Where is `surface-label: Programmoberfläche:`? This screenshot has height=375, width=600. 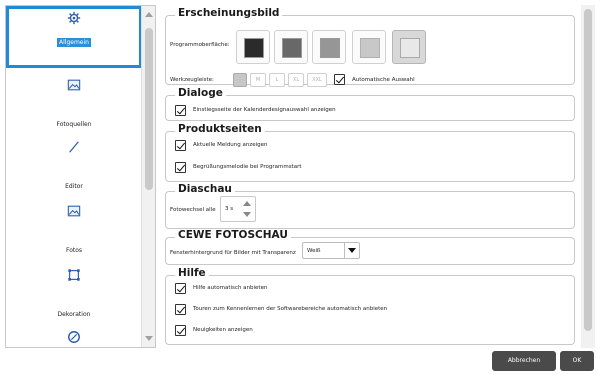
surface-label: Programmoberfläche: is located at coordinates (200, 45).